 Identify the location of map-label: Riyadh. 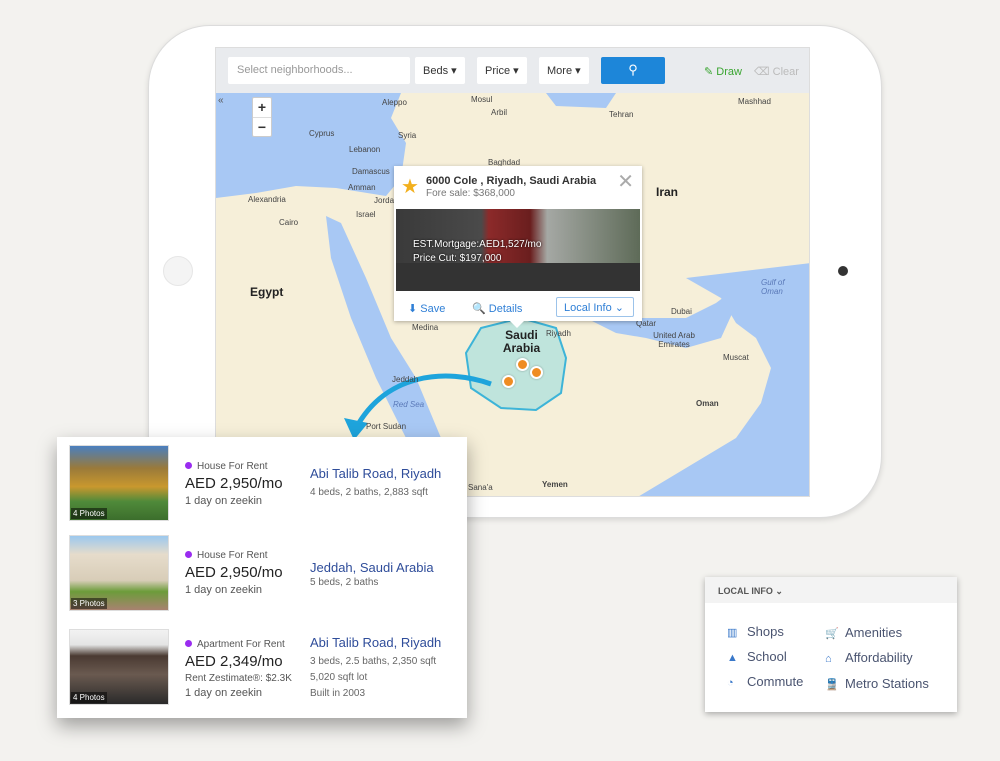
(558, 333).